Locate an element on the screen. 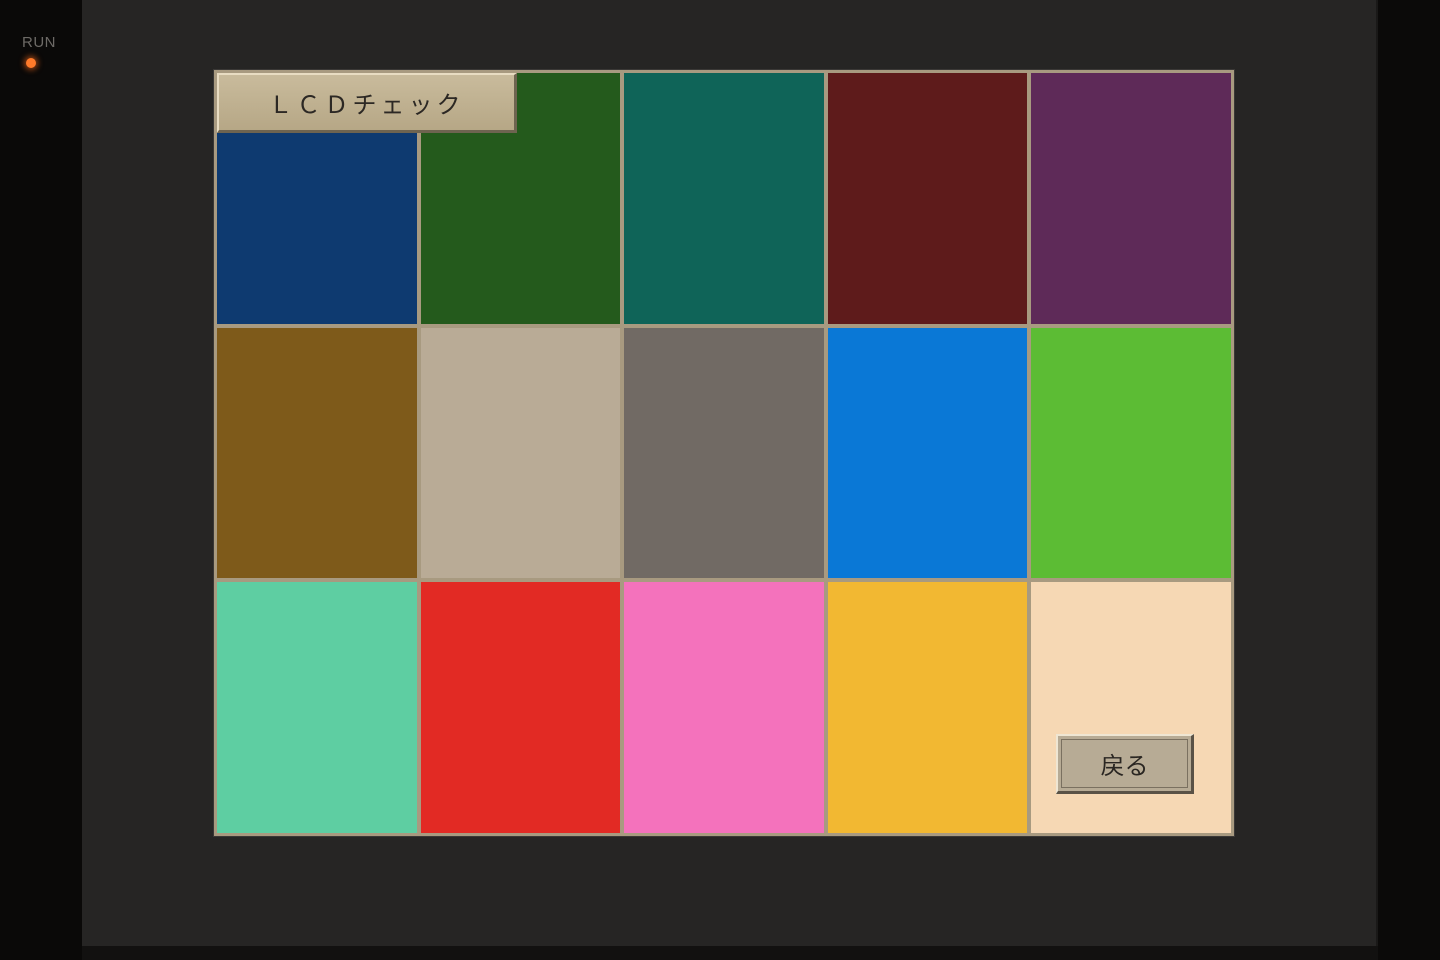  page-title: ＬＣＤチェック is located at coordinates (367, 103).